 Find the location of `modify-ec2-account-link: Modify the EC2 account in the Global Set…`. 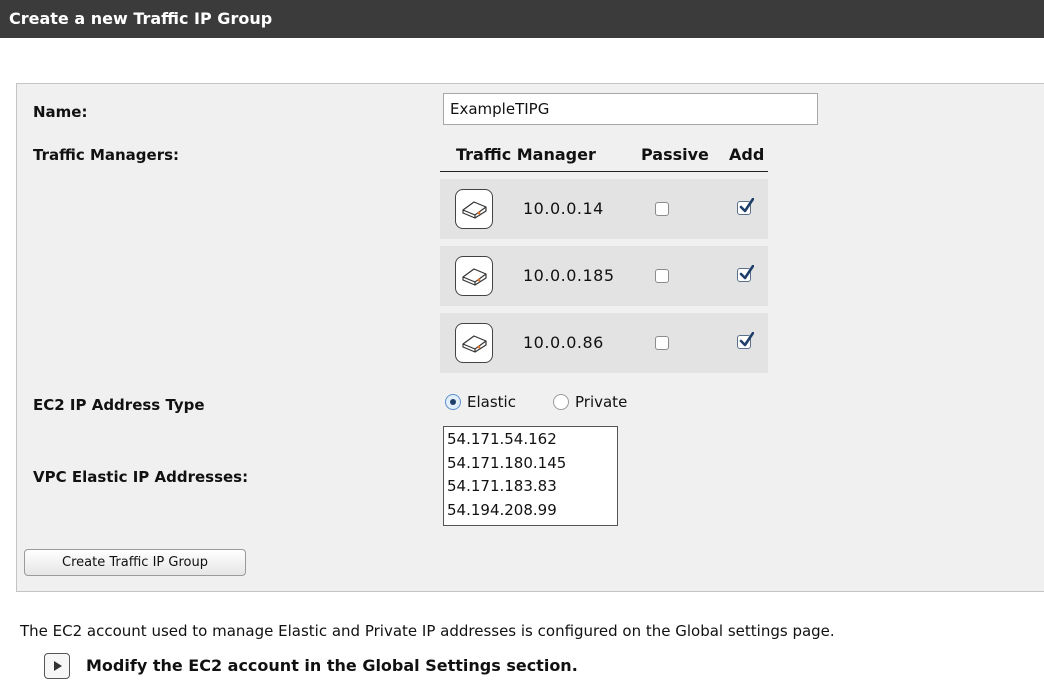

modify-ec2-account-link: Modify the EC2 account in the Global Set… is located at coordinates (332, 665).